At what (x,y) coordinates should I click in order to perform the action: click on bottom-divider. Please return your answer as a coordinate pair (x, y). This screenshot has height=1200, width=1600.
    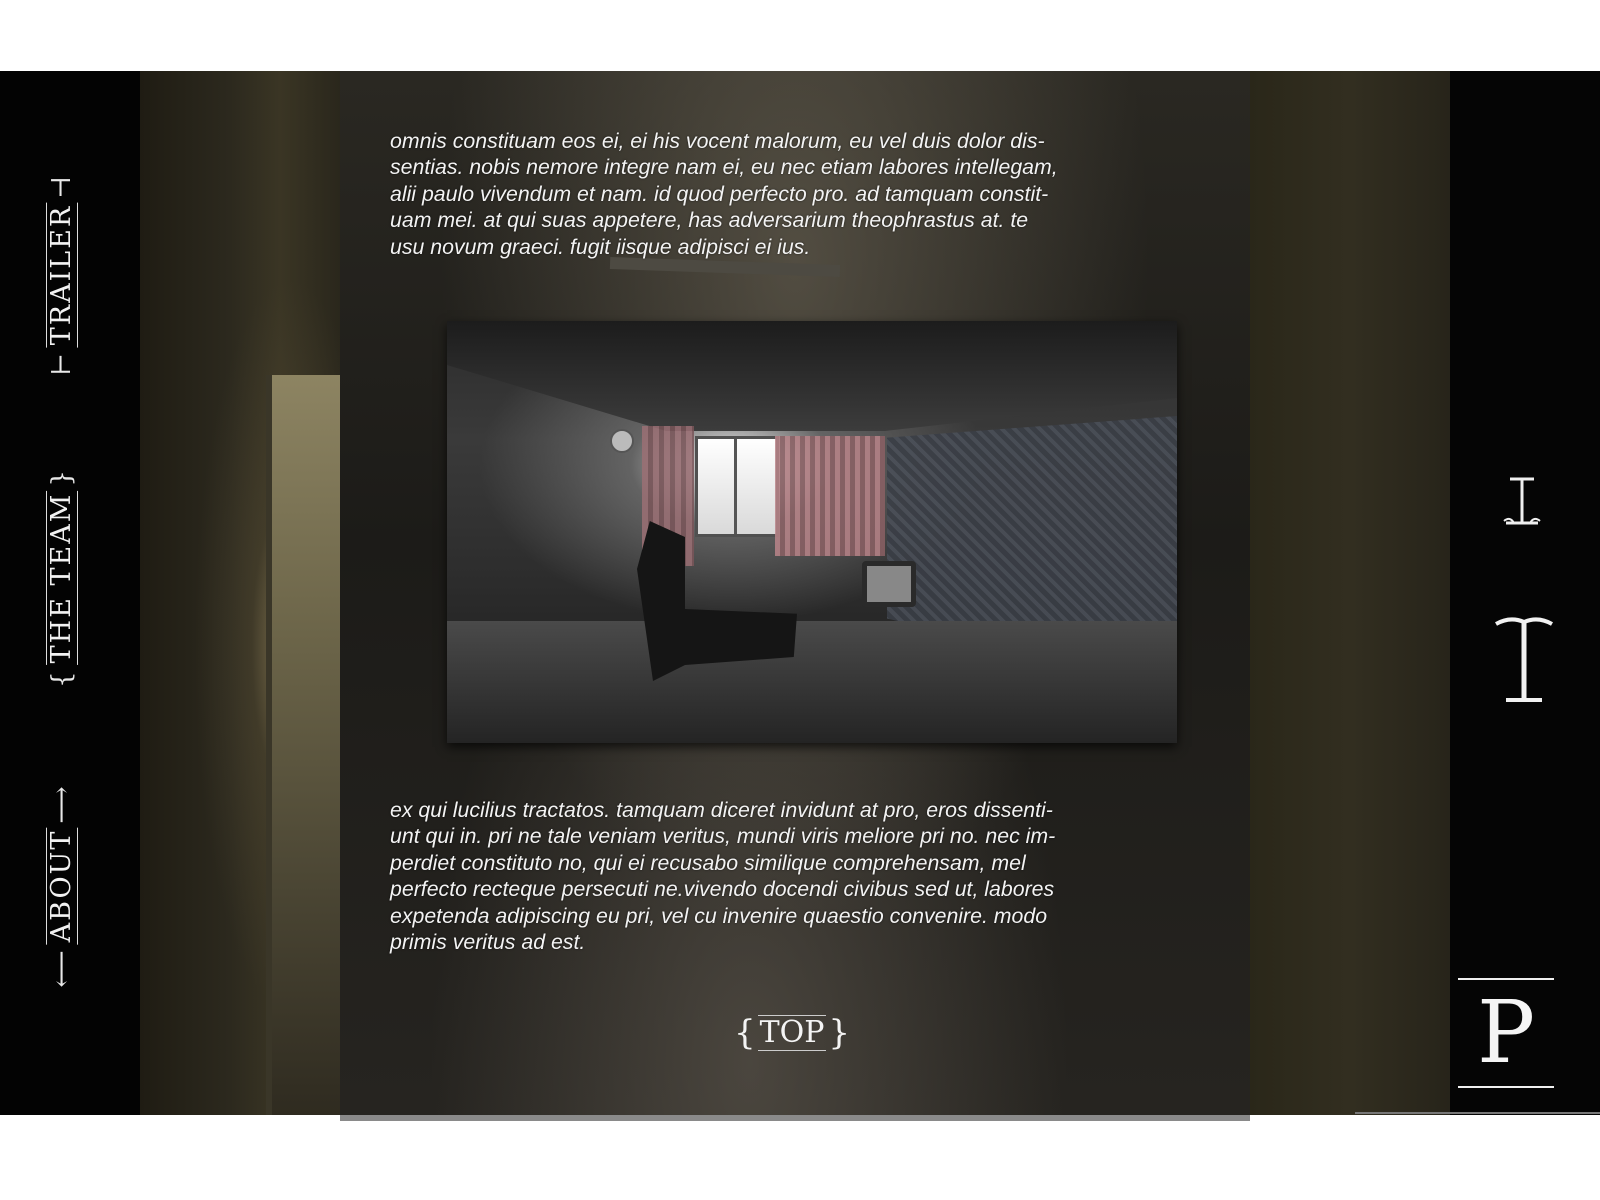
    Looking at the image, I should click on (1477, 1113).